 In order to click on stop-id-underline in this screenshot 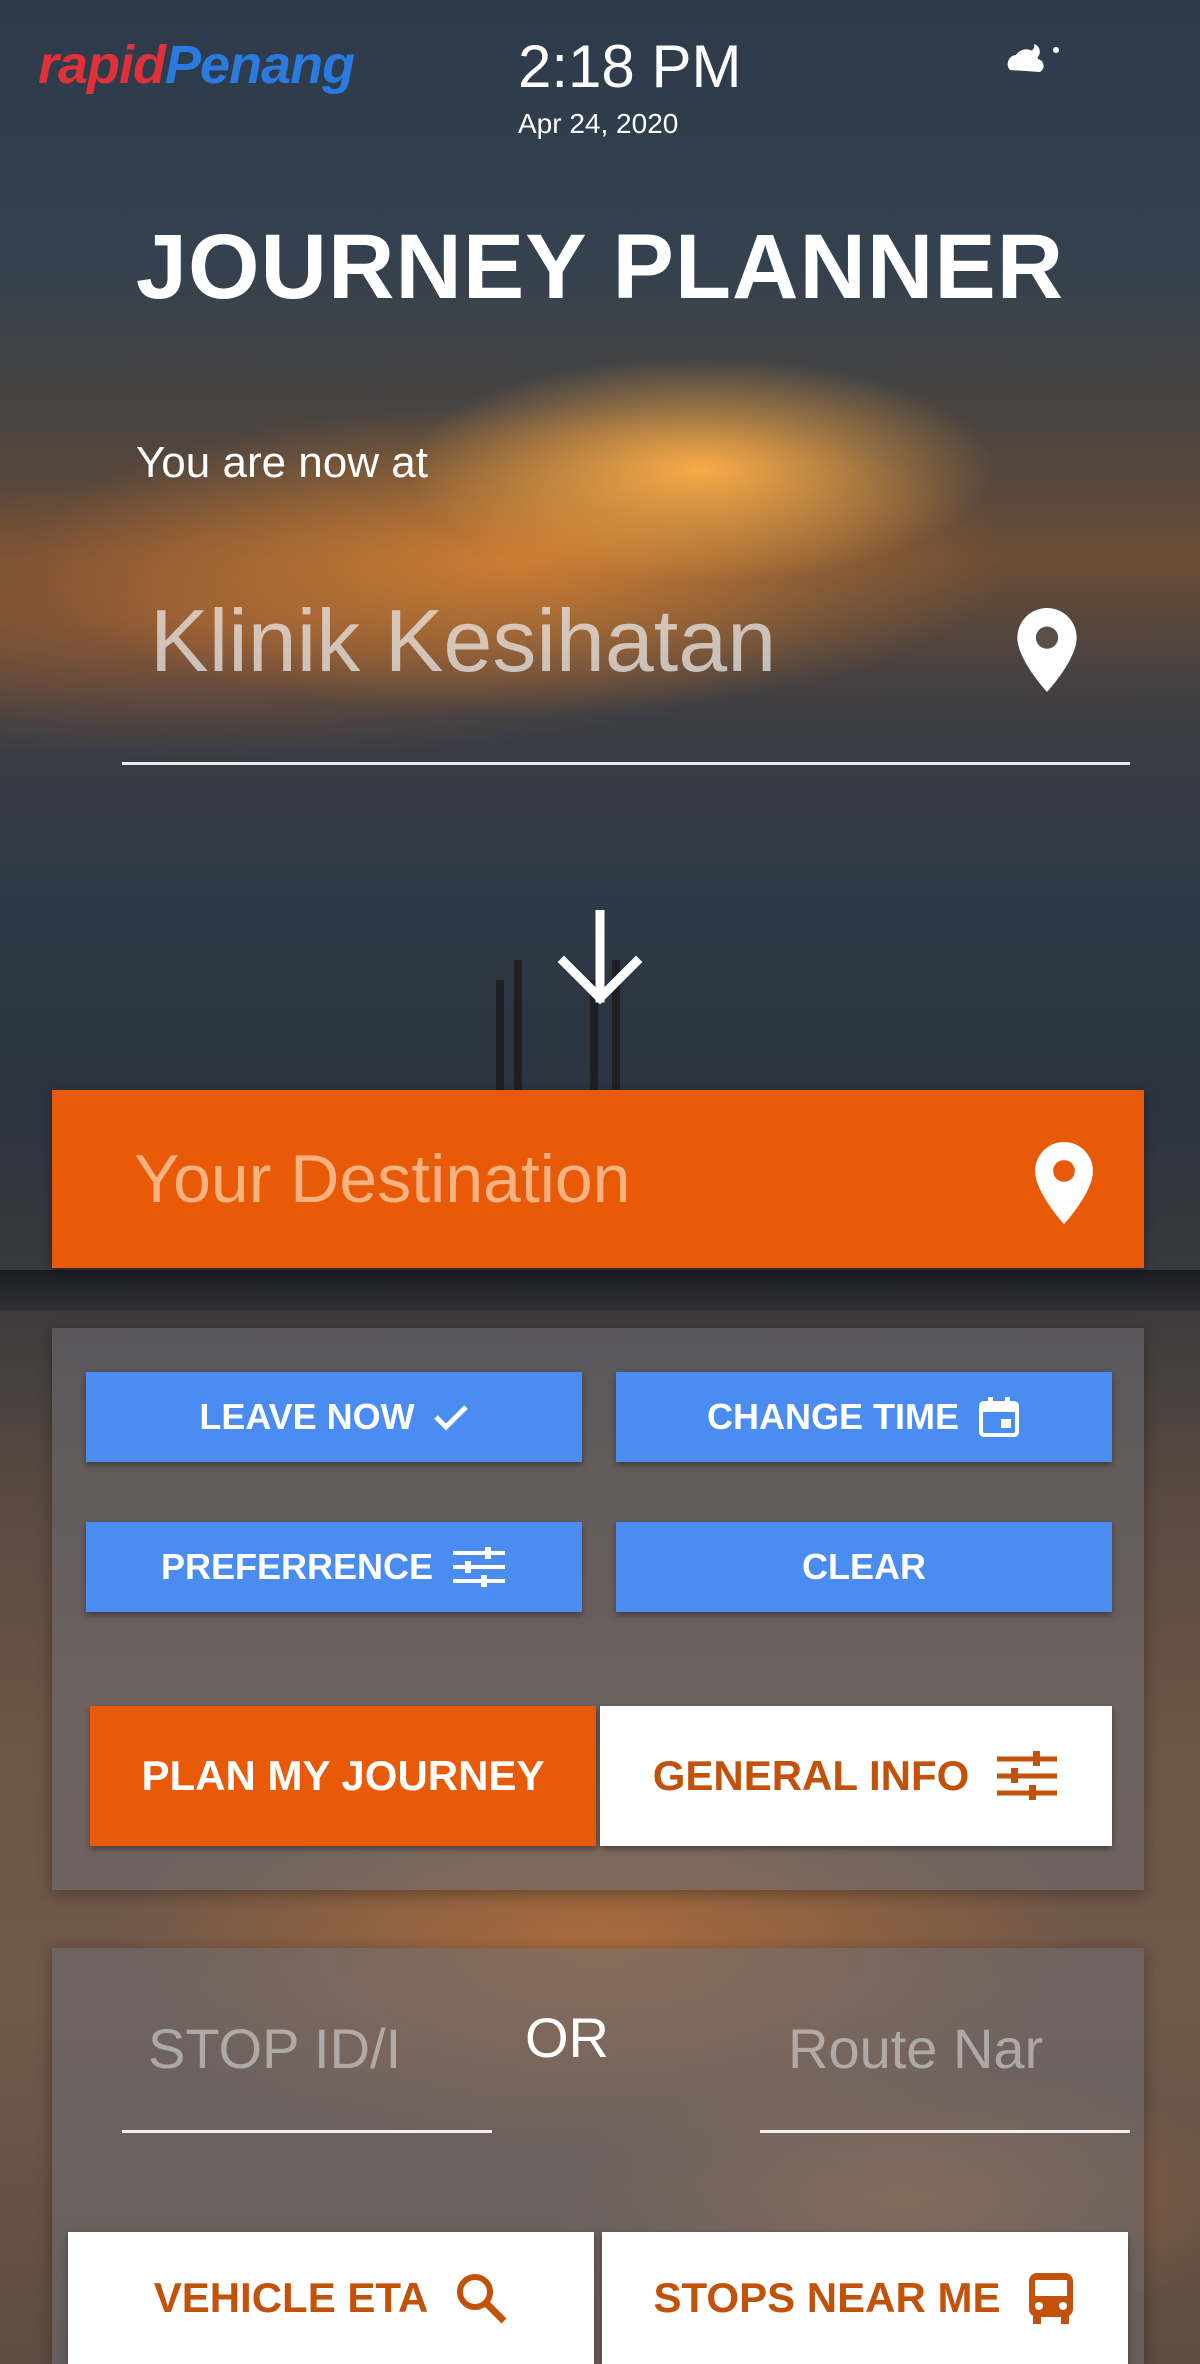, I will do `click(307, 2131)`.